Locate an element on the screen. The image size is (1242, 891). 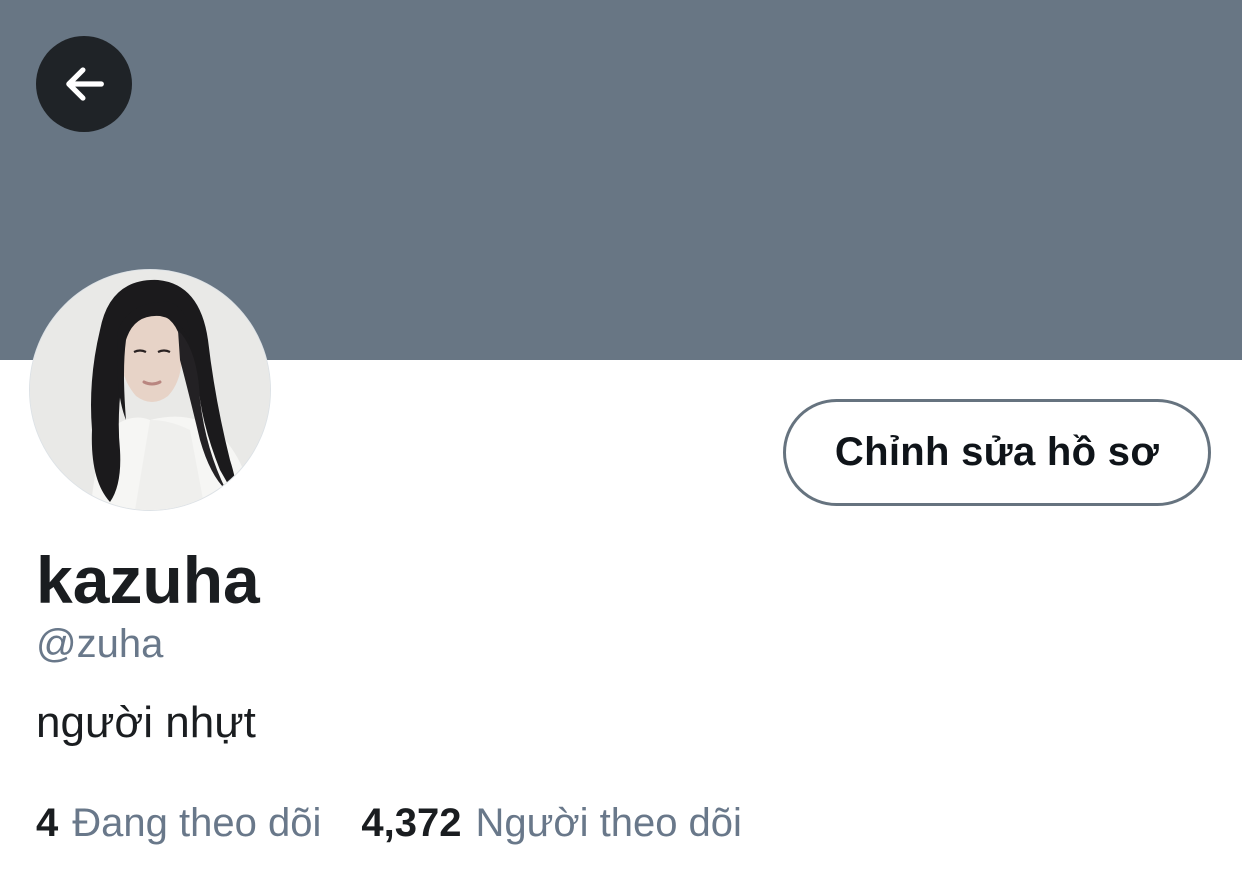
following-stat: 4 Đang theo dõi is located at coordinates (178, 823).